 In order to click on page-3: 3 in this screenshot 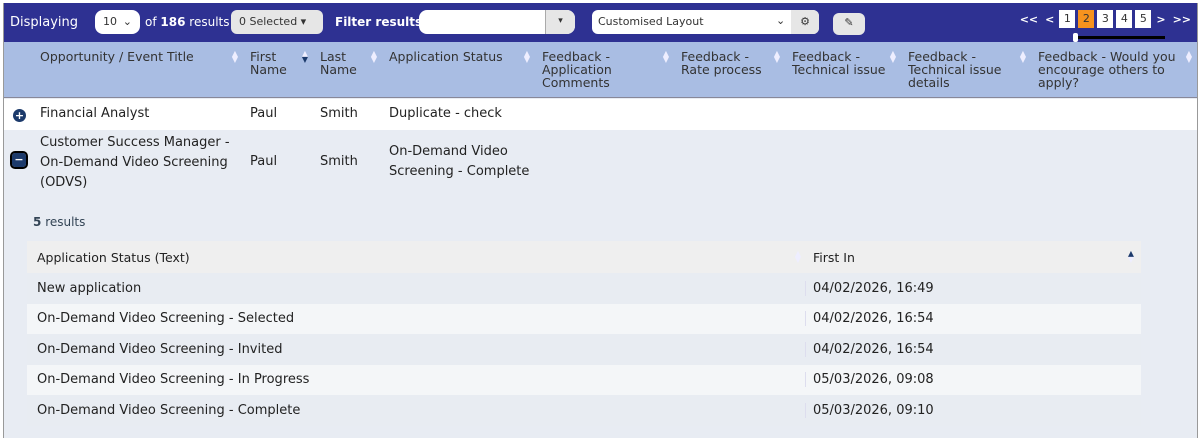, I will do `click(1105, 19)`.